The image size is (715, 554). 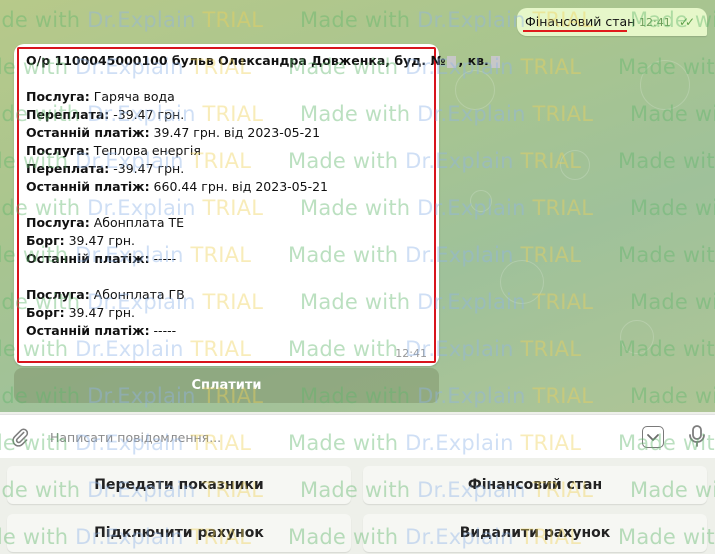 What do you see at coordinates (179, 533) in the screenshot?
I see `connect-account-button: Підключити рахунок` at bounding box center [179, 533].